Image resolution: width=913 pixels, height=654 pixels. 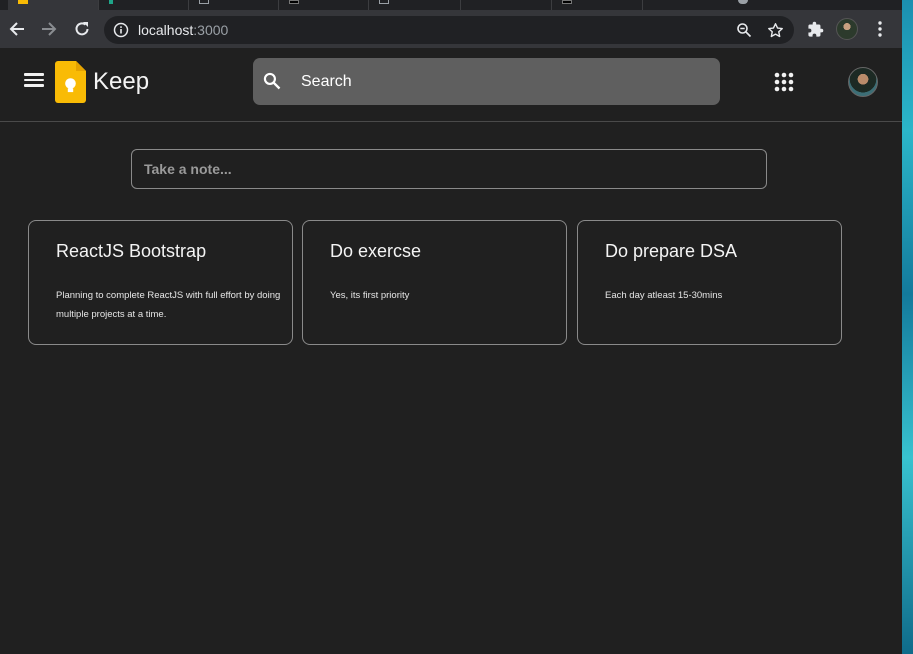 What do you see at coordinates (53, 5) in the screenshot?
I see `tab-active` at bounding box center [53, 5].